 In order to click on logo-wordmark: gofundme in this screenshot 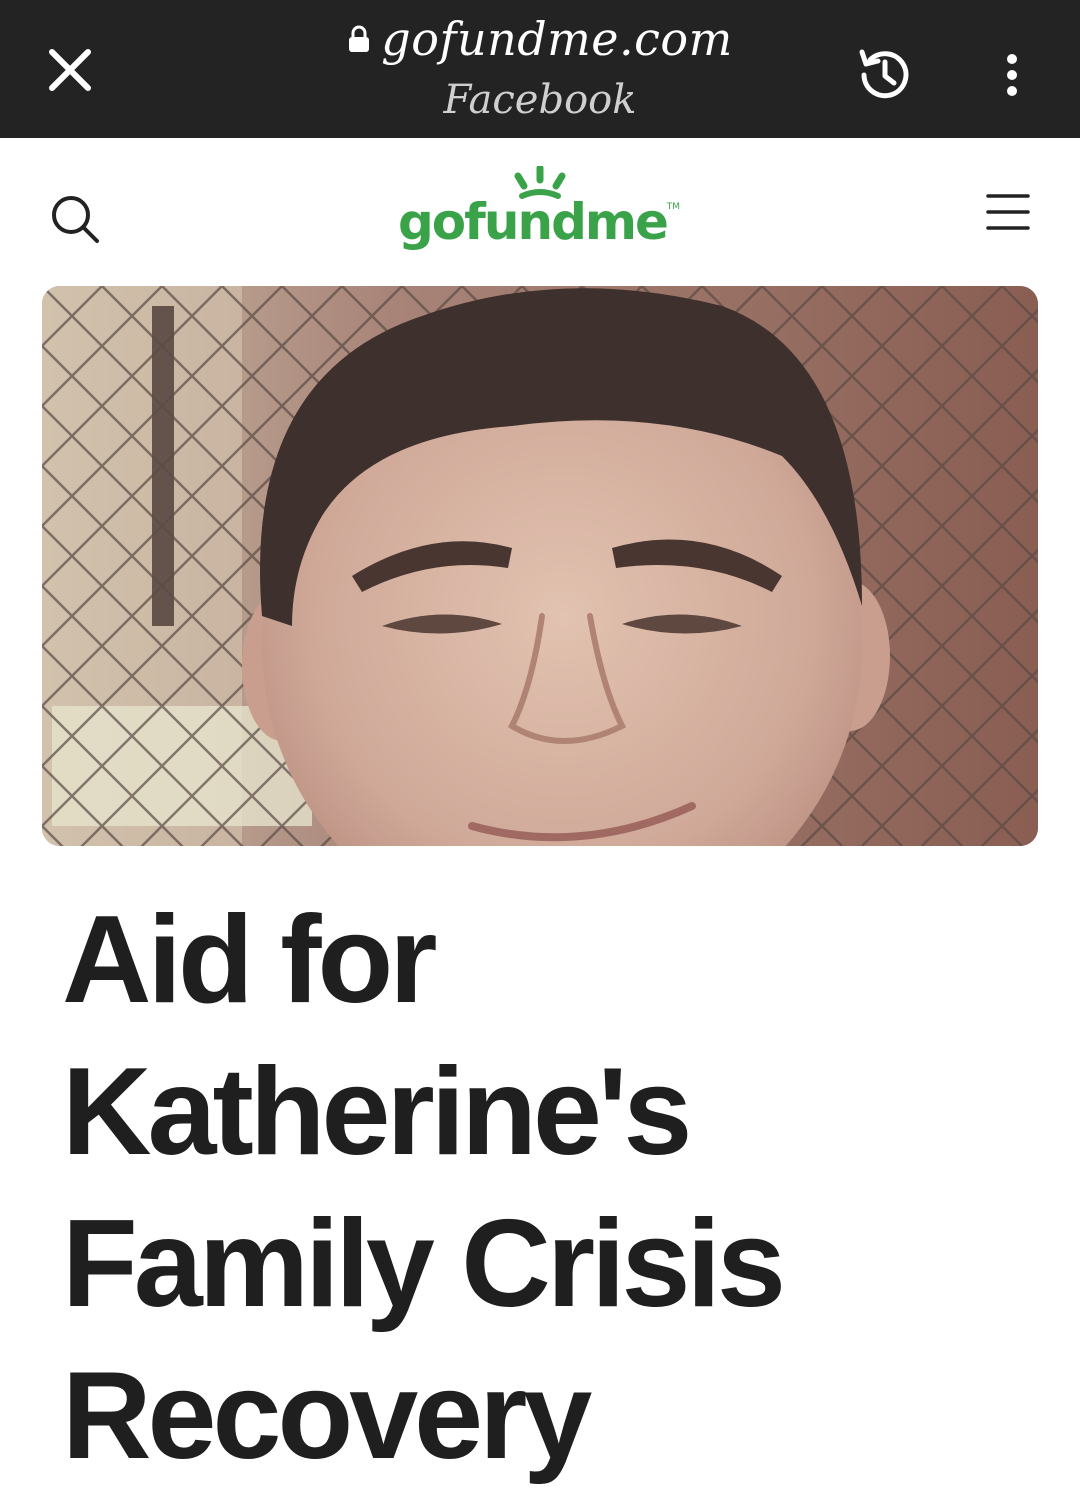, I will do `click(533, 222)`.